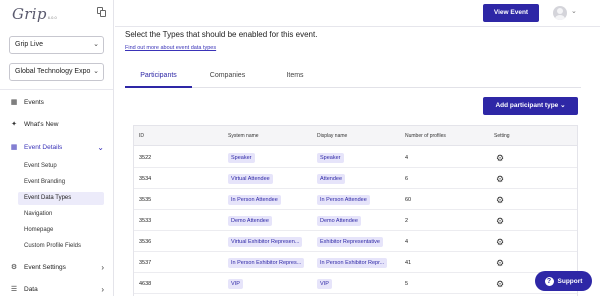 This screenshot has height=296, width=600. Describe the element at coordinates (61, 198) in the screenshot. I see `sub-item-event-data-types: Event Data Types` at that location.